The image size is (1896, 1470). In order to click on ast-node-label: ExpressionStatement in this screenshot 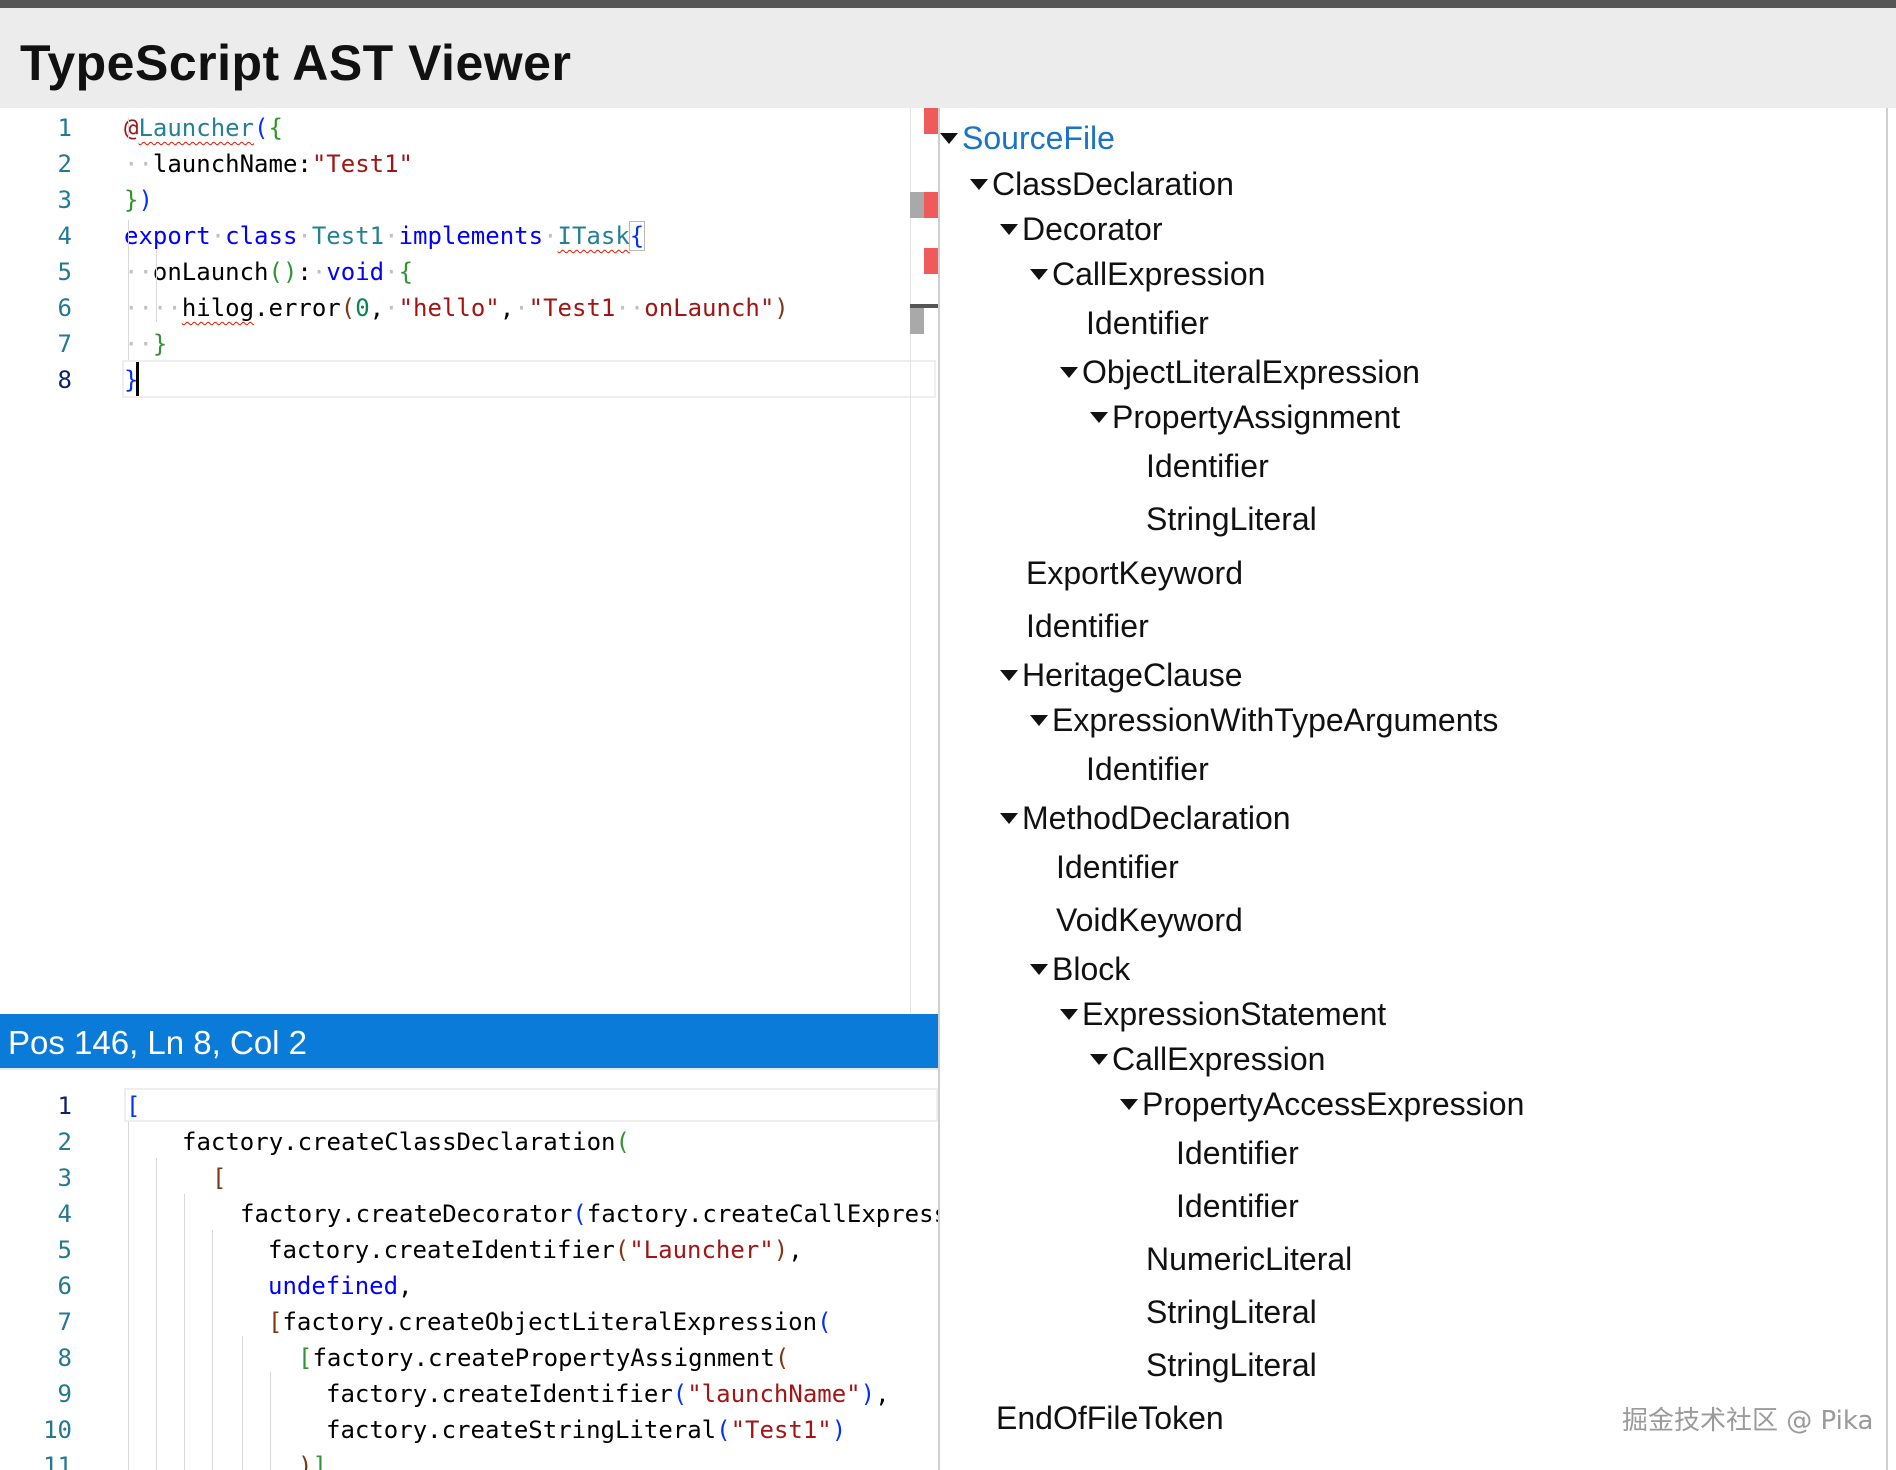, I will do `click(1234, 1014)`.